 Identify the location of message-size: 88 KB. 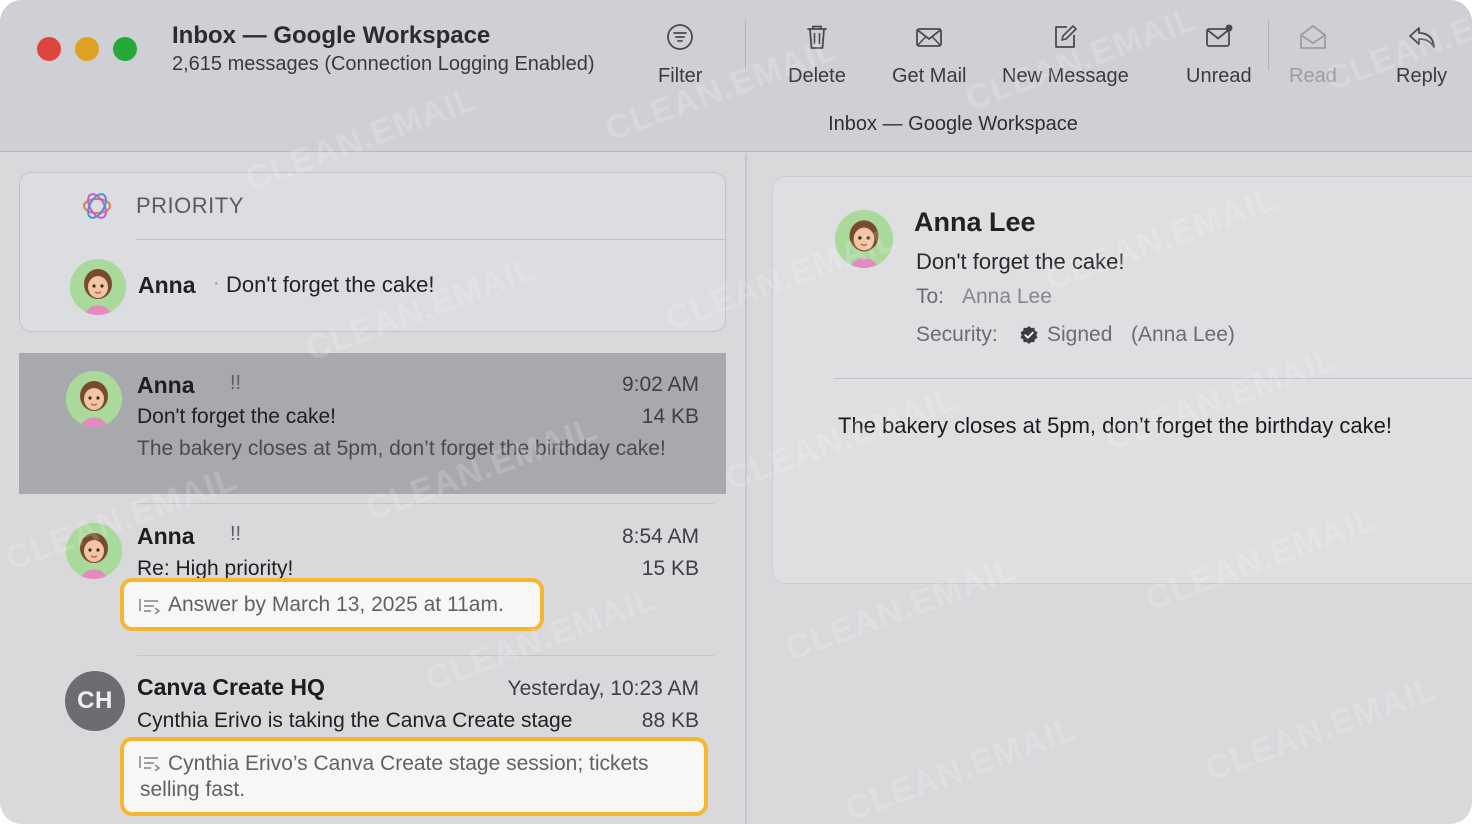
(670, 720).